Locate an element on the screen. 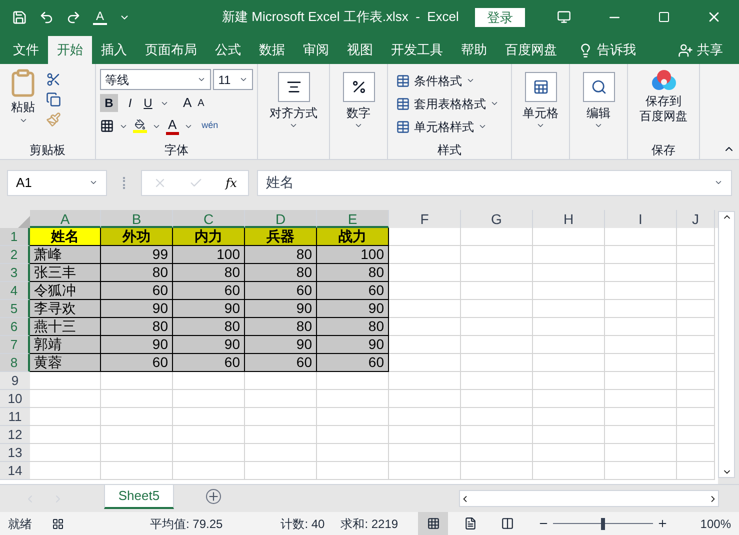 The height and width of the screenshot is (535, 739). font-size-field: 11 is located at coordinates (233, 79).